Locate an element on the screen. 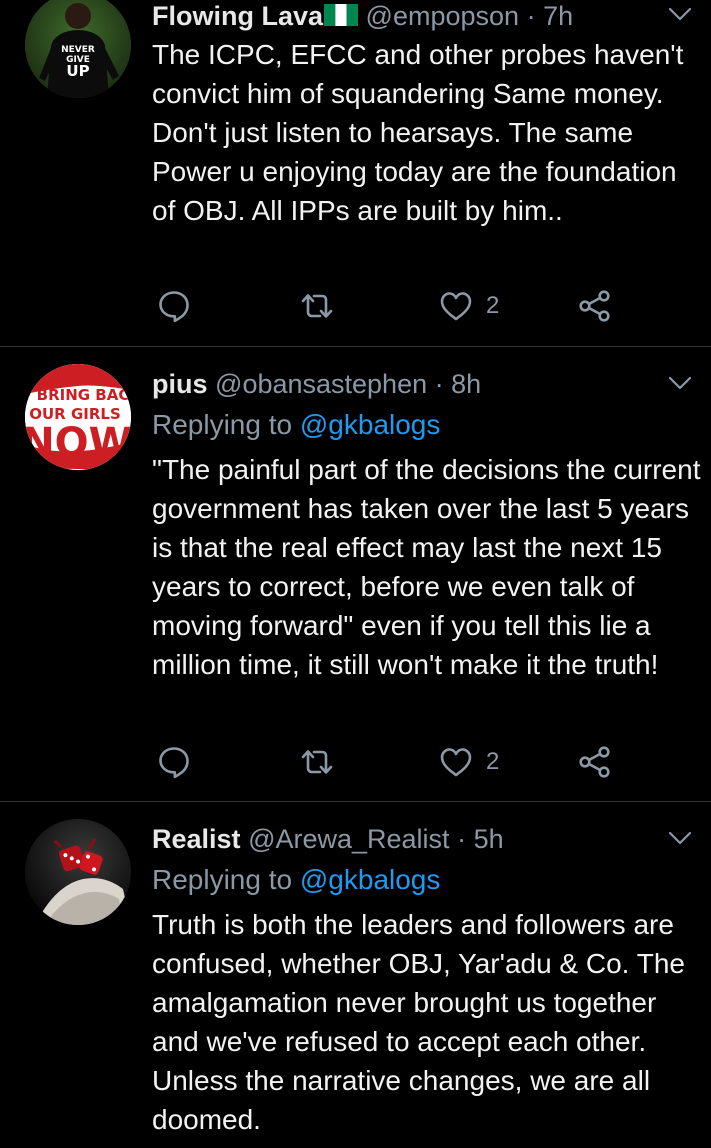 This screenshot has height=1148, width=711. display-name: Realist is located at coordinates (196, 839).